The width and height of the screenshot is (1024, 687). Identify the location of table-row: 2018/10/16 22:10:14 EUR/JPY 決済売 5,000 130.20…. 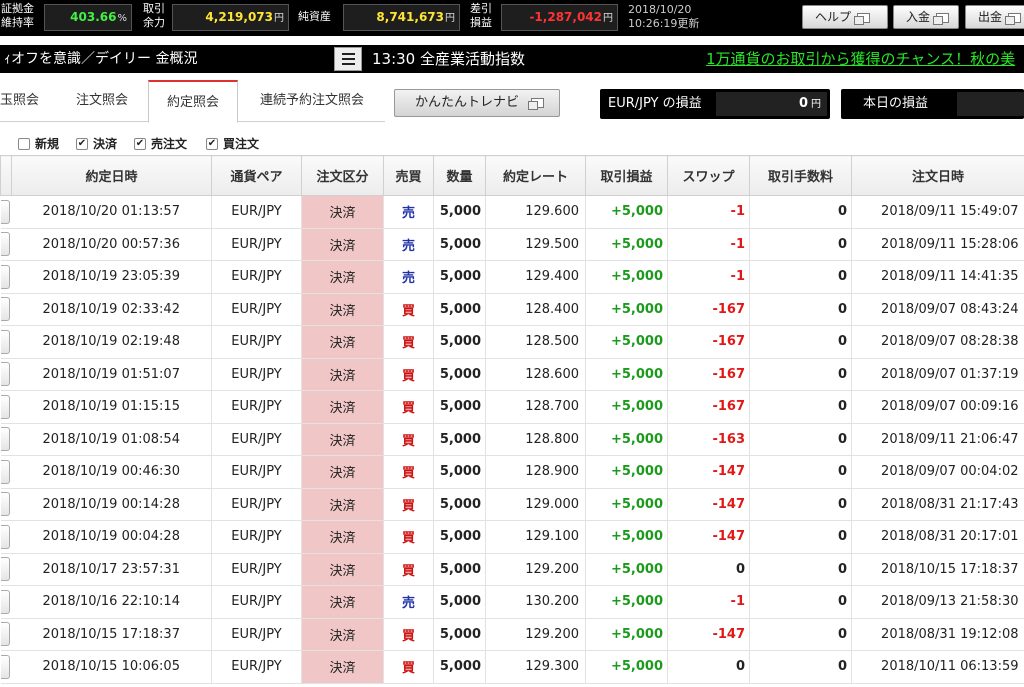
(512, 602).